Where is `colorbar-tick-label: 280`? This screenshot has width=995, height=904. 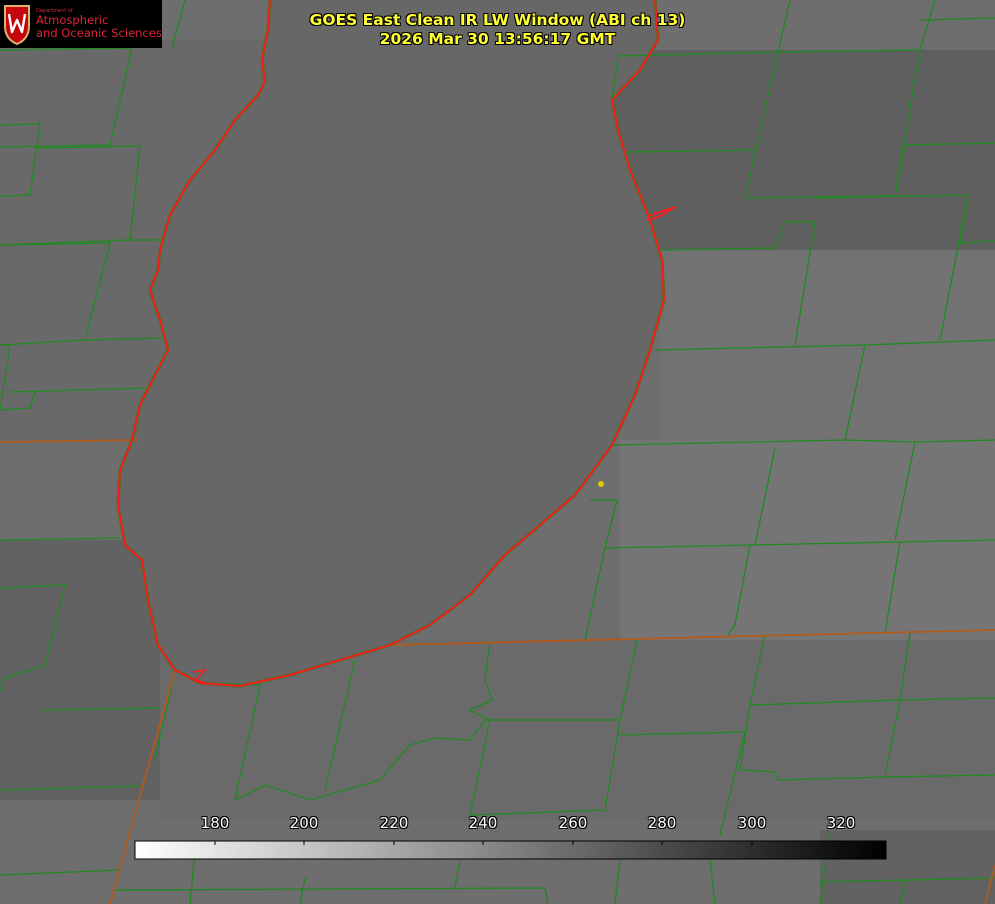
colorbar-tick-label: 280 is located at coordinates (662, 823).